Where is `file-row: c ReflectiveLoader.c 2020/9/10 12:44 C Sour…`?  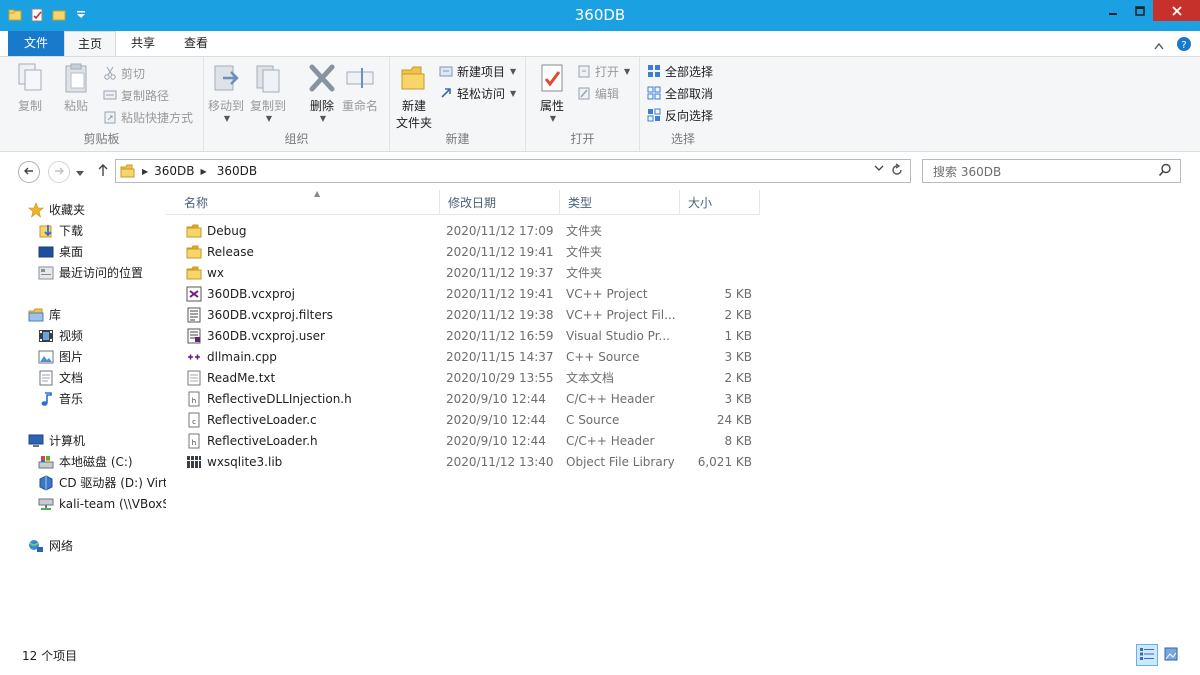
file-row: c ReflectiveLoader.c 2020/9/10 12:44 C Sour… is located at coordinates (466, 419).